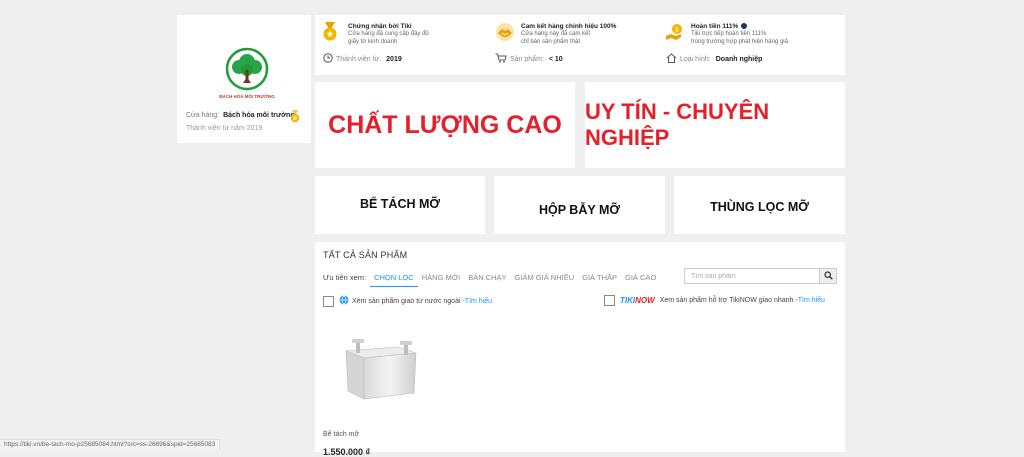 Image resolution: width=1024 pixels, height=457 pixels. I want to click on type-value: Doanh nghiệp, so click(739, 59).